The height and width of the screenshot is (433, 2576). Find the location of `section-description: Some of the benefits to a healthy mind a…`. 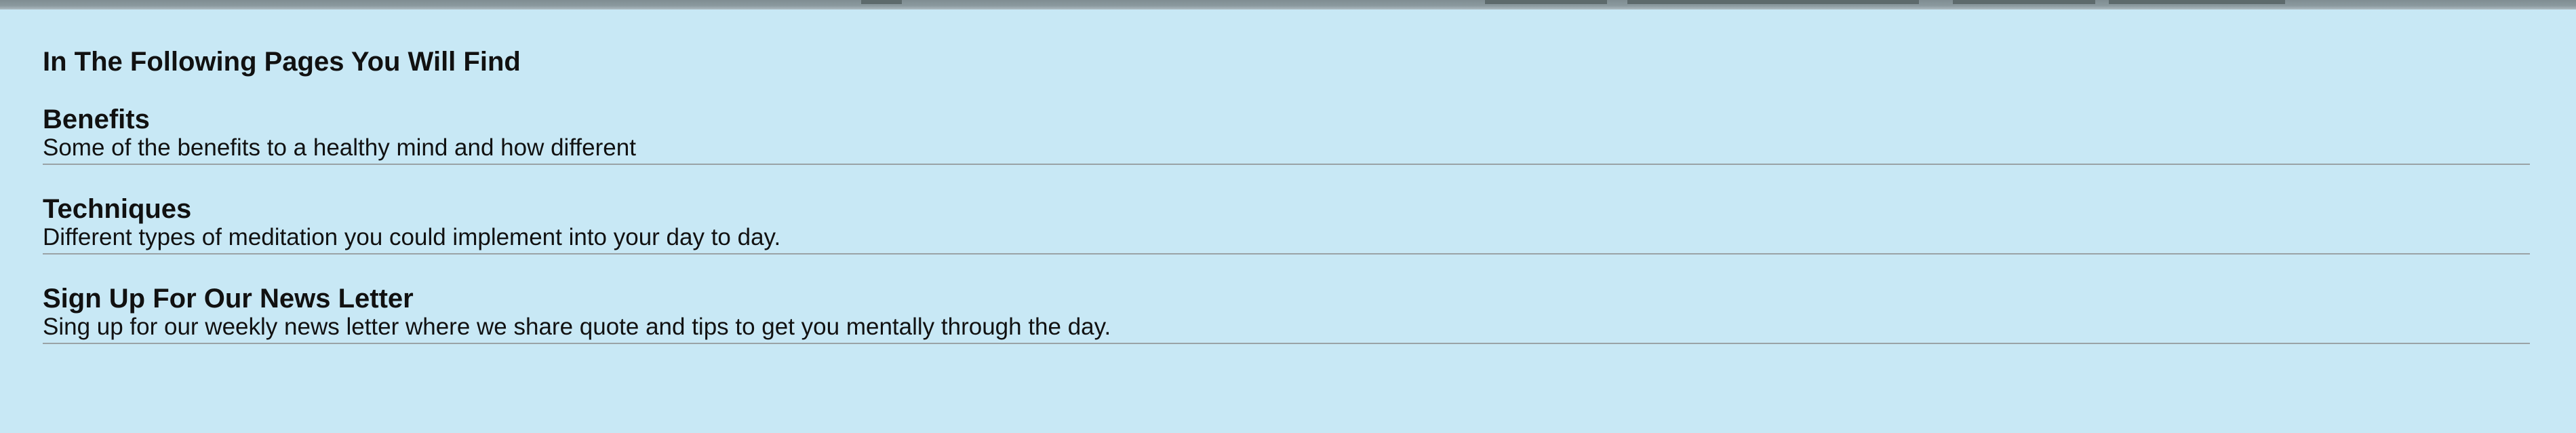

section-description: Some of the benefits to a healthy mind a… is located at coordinates (339, 148).